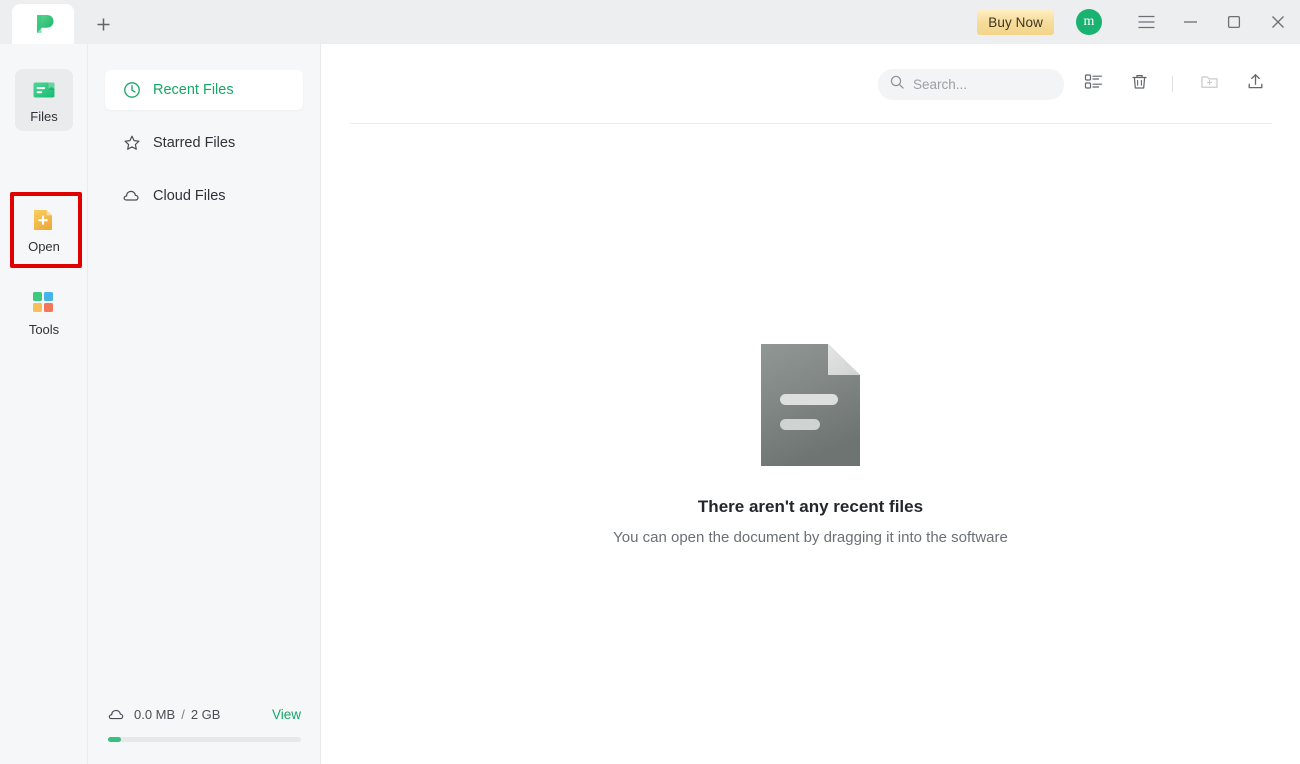  I want to click on trash-button, so click(1139, 84).